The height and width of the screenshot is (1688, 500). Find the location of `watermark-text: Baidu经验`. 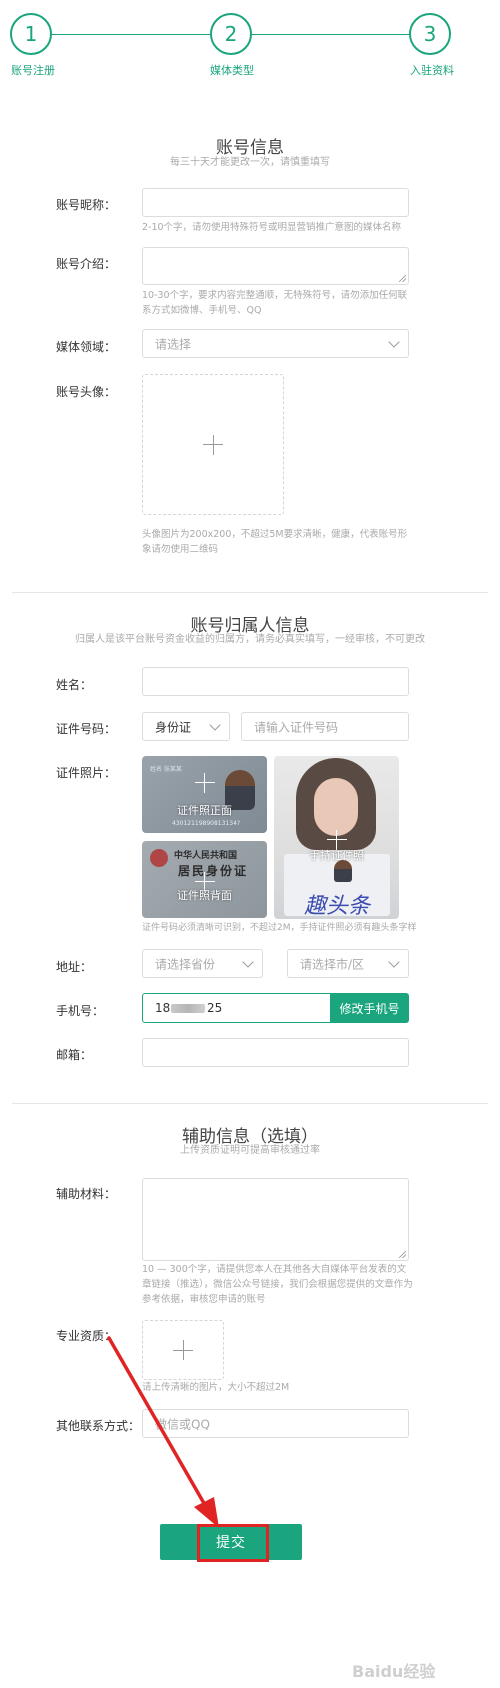

watermark-text: Baidu经验 is located at coordinates (394, 1671).